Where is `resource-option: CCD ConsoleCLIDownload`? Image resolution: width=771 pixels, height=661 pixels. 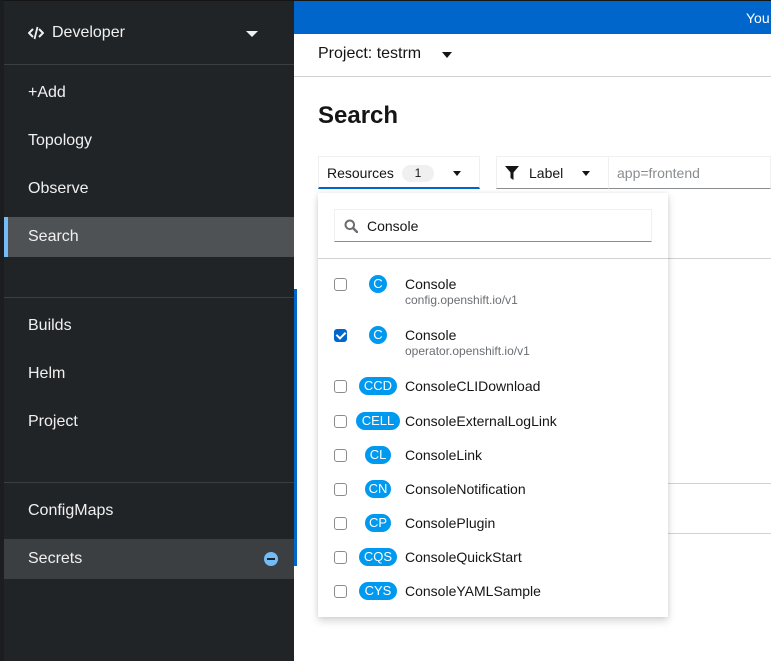 resource-option: CCD ConsoleCLIDownload is located at coordinates (493, 392).